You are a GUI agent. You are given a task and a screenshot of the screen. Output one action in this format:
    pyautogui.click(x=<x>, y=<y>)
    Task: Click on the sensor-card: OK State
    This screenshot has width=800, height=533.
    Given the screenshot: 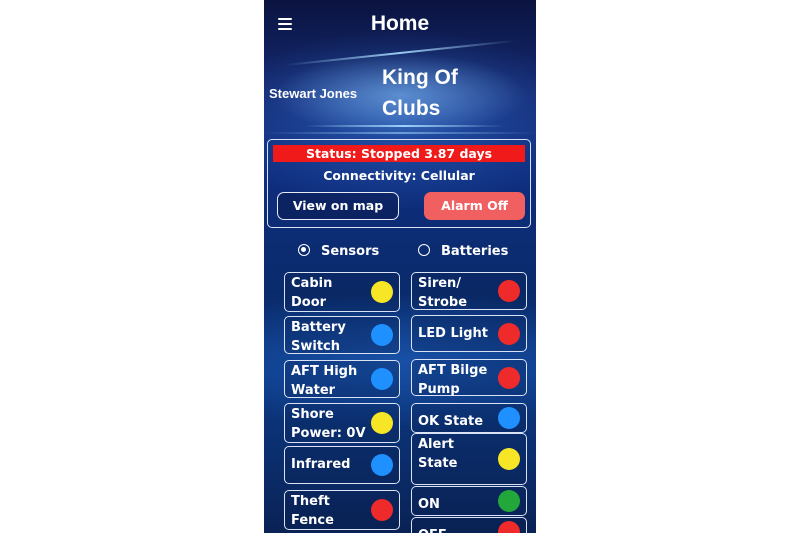 What is the action you would take?
    pyautogui.click(x=469, y=418)
    